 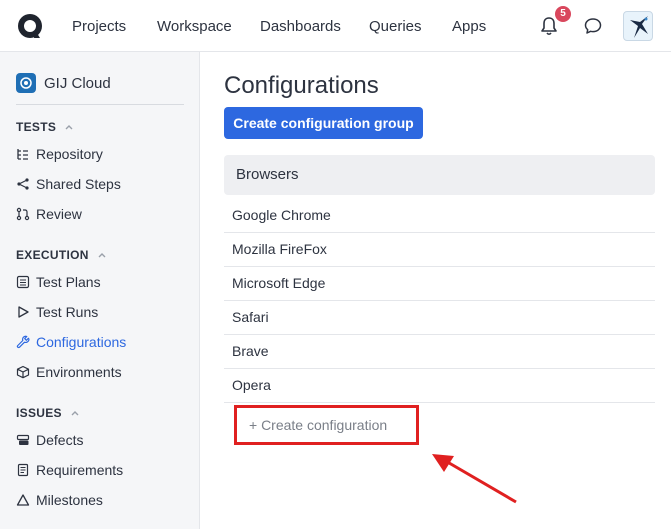 What do you see at coordinates (69, 154) in the screenshot?
I see `sidebar-item-label: Repository` at bounding box center [69, 154].